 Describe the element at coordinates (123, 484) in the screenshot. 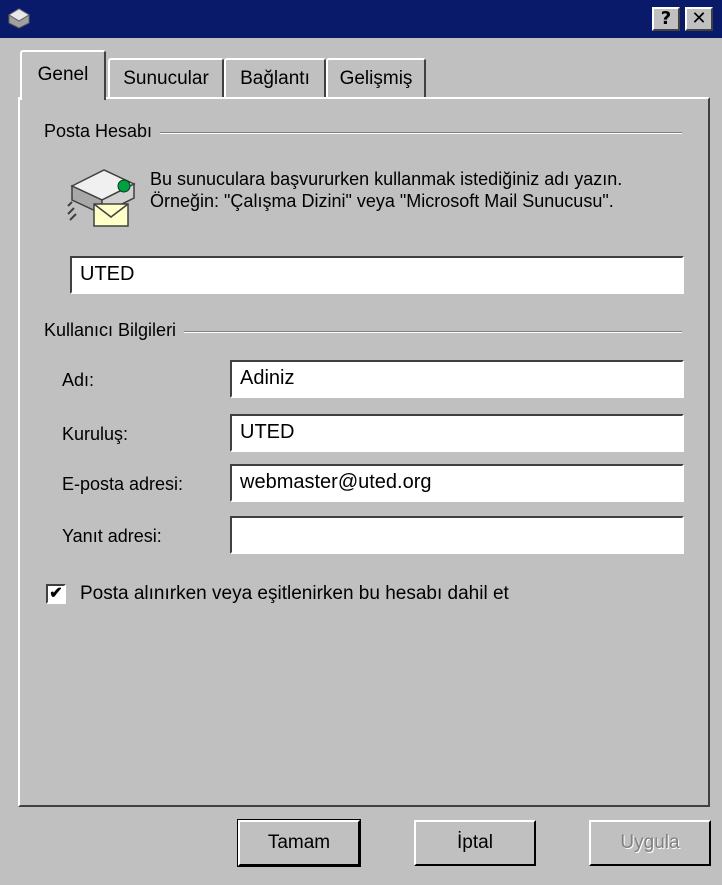

I see `email-label: E-posta adresi:` at that location.